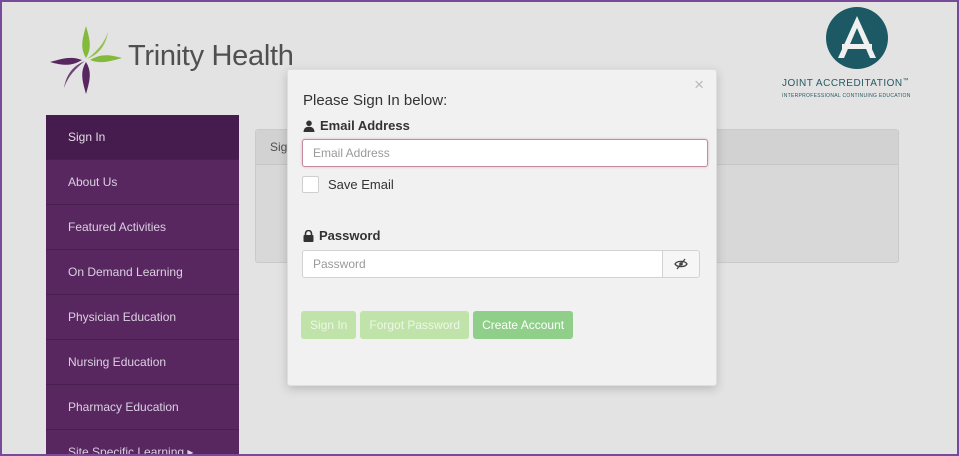 This screenshot has height=456, width=959. What do you see at coordinates (505, 153) in the screenshot?
I see `email-field` at bounding box center [505, 153].